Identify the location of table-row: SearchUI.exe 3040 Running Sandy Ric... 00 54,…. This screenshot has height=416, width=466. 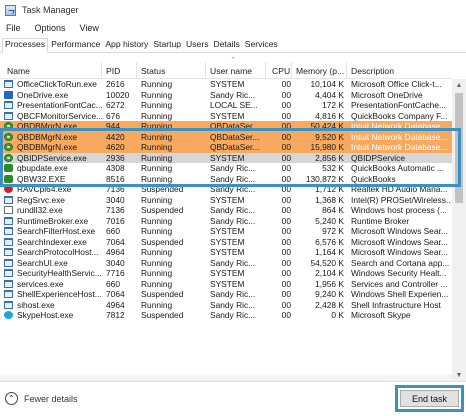
(226, 263).